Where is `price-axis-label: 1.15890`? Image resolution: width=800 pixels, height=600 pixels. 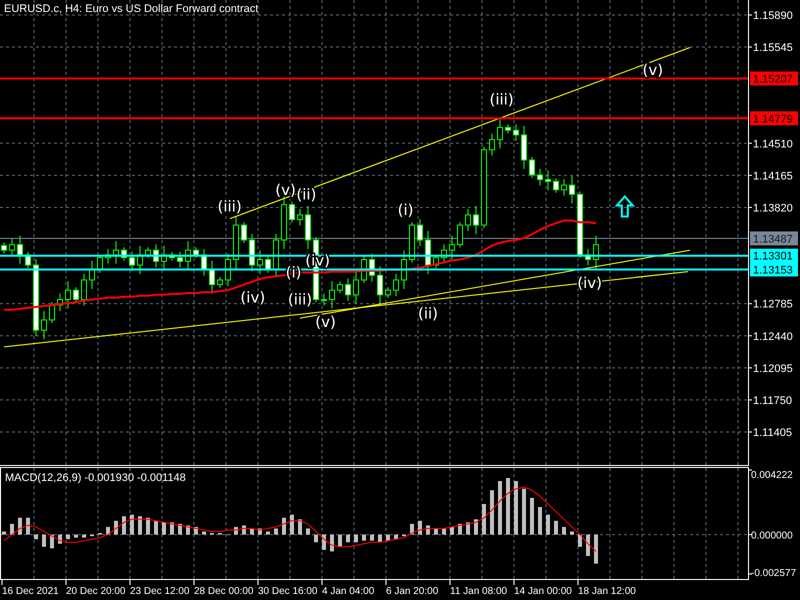 price-axis-label: 1.15890 is located at coordinates (773, 16).